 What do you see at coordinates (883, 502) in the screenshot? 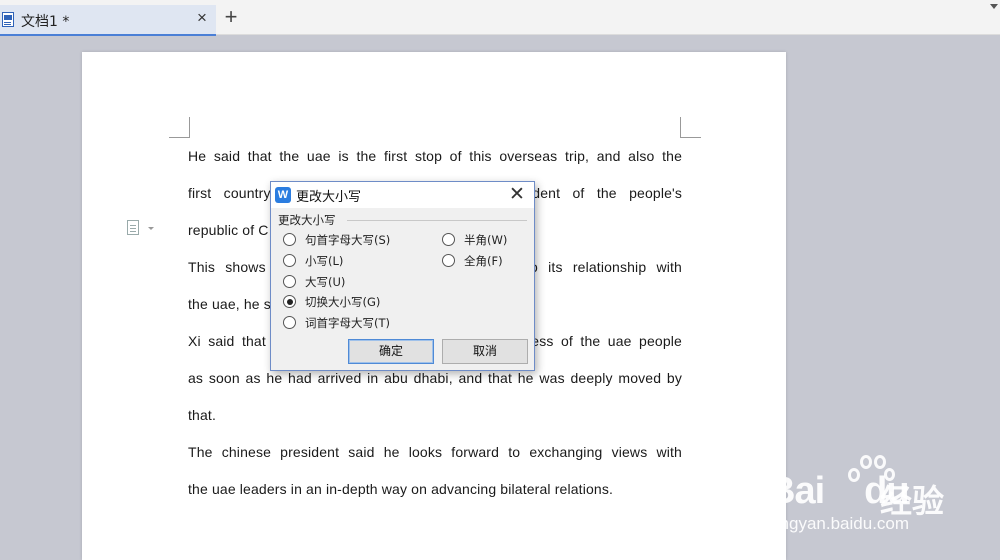
I see `baidu-jingyan-watermark: Bai du 经验 jingyan.baidu.com` at bounding box center [883, 502].